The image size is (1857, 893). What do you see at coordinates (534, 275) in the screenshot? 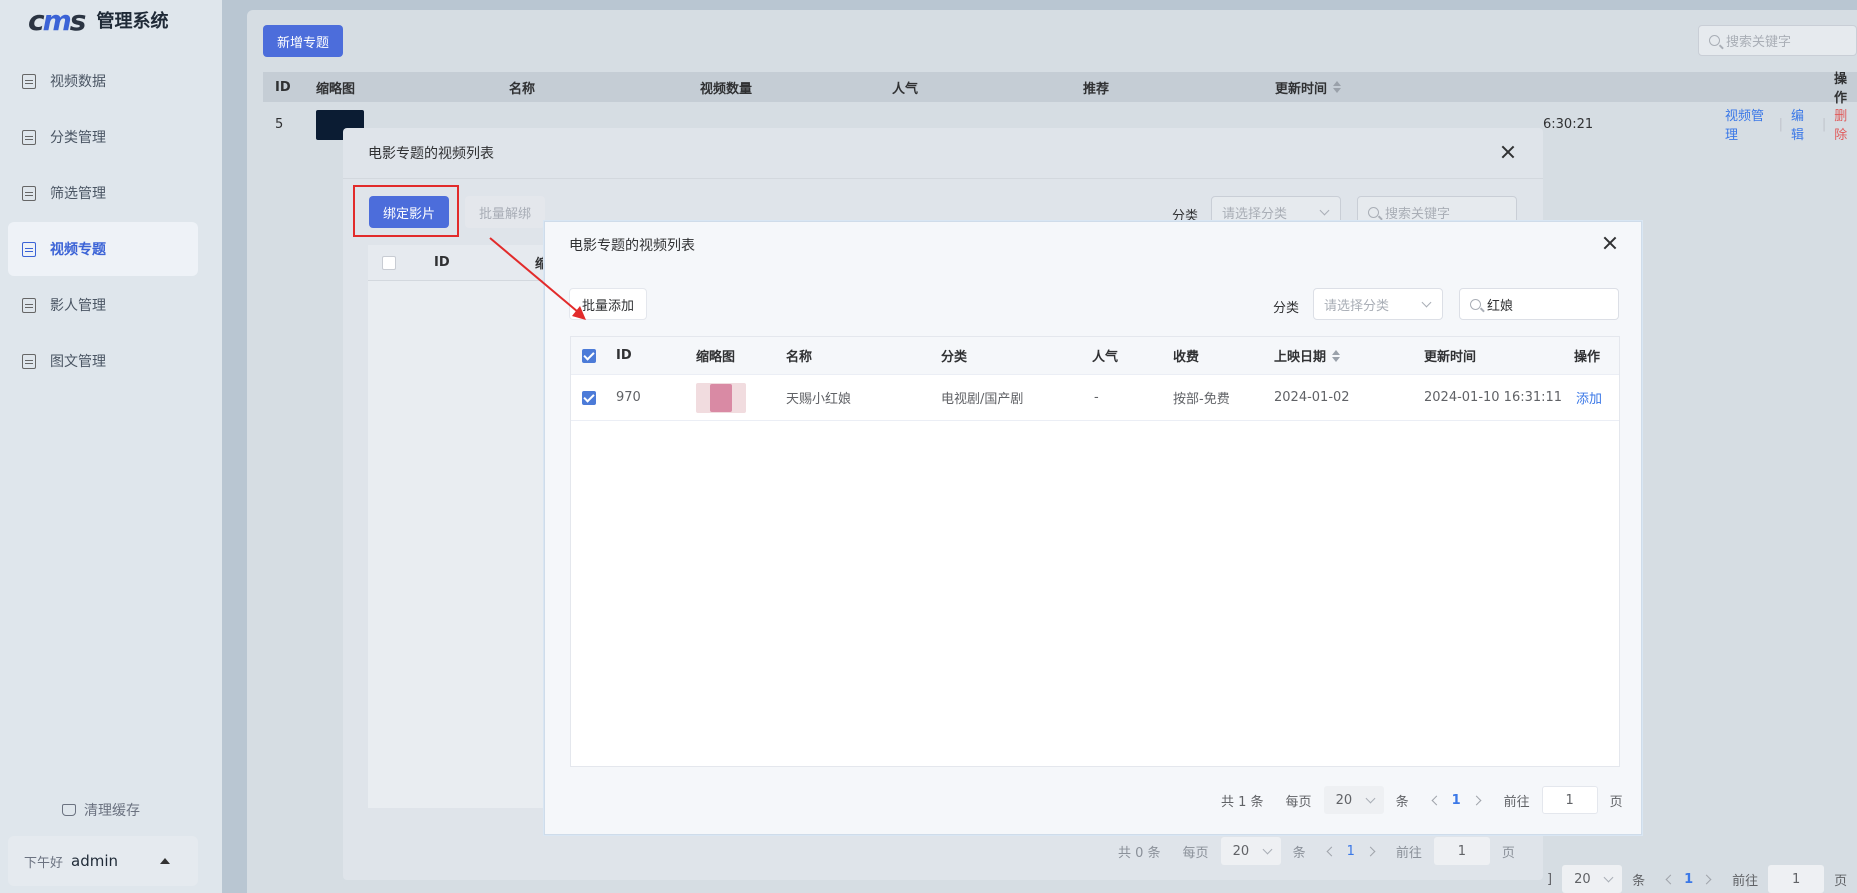
I see `annotation-arrow-line` at bounding box center [534, 275].